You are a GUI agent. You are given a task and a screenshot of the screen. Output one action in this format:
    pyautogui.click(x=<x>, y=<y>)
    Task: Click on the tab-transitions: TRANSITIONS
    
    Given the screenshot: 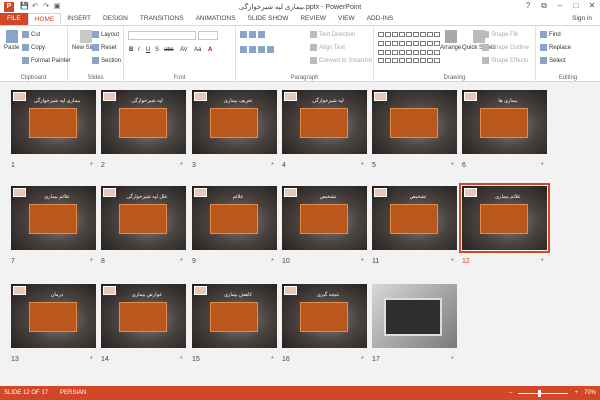 What is the action you would take?
    pyautogui.click(x=162, y=19)
    